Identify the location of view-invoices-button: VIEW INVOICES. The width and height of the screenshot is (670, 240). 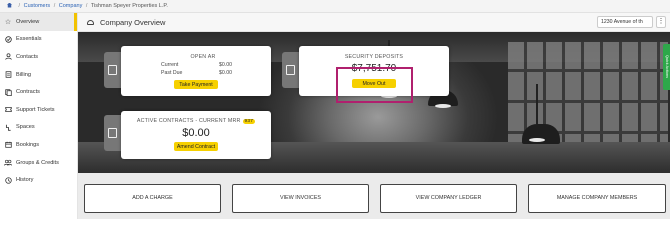
(300, 198).